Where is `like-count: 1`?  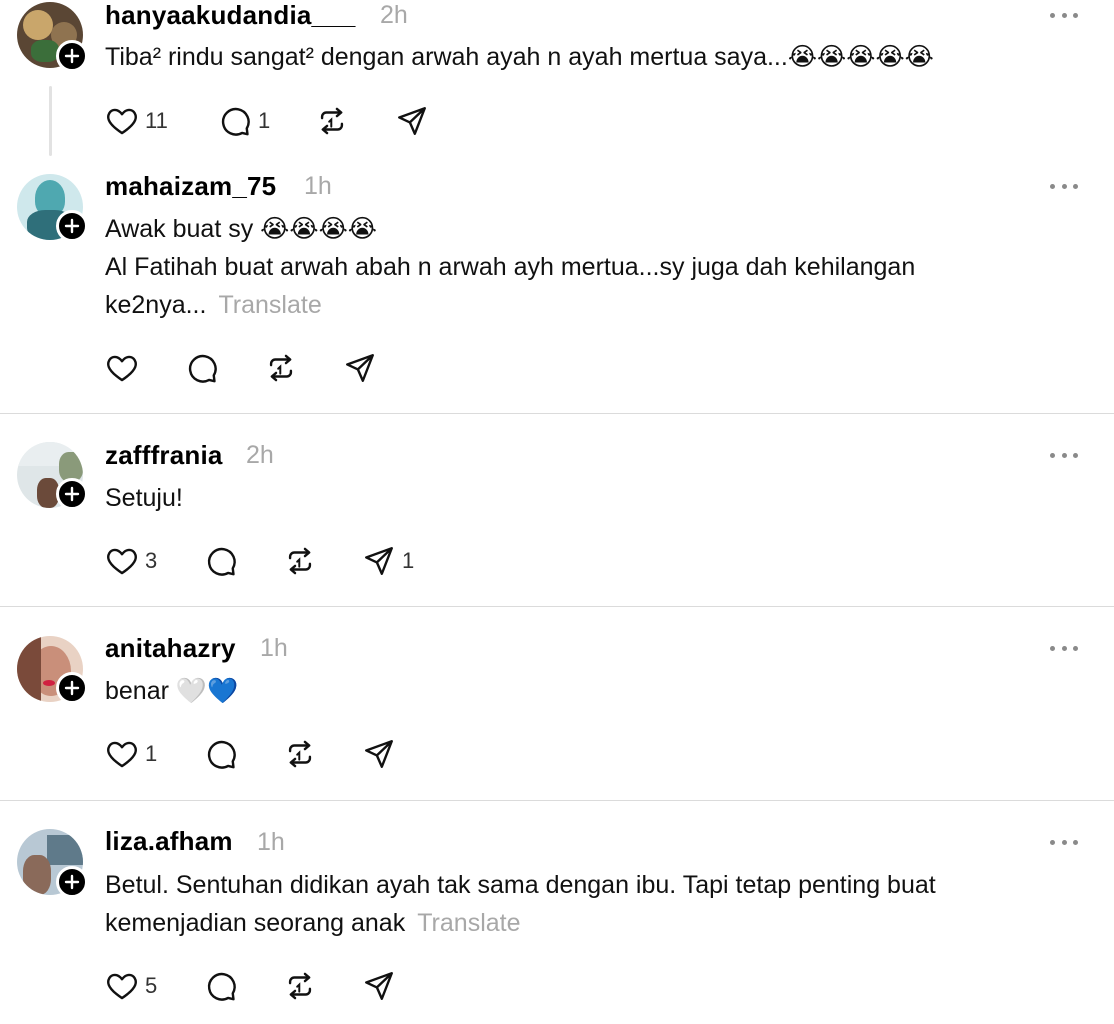
like-count: 1 is located at coordinates (151, 753).